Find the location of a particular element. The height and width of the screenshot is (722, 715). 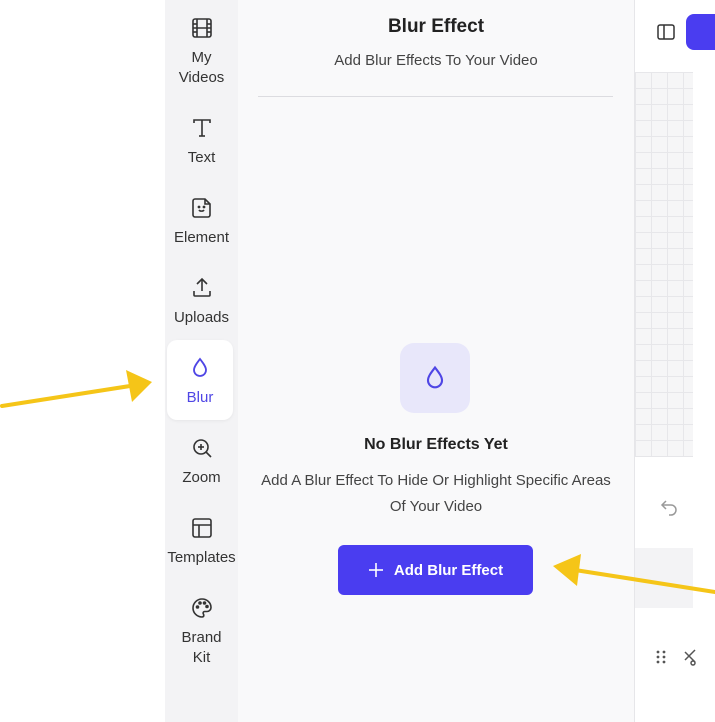

undo-icon is located at coordinates (669, 506).